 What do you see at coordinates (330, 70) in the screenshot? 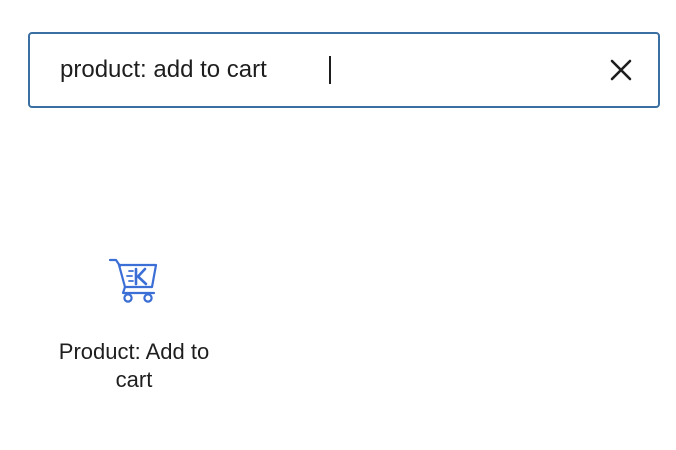
I see `text-caret` at bounding box center [330, 70].